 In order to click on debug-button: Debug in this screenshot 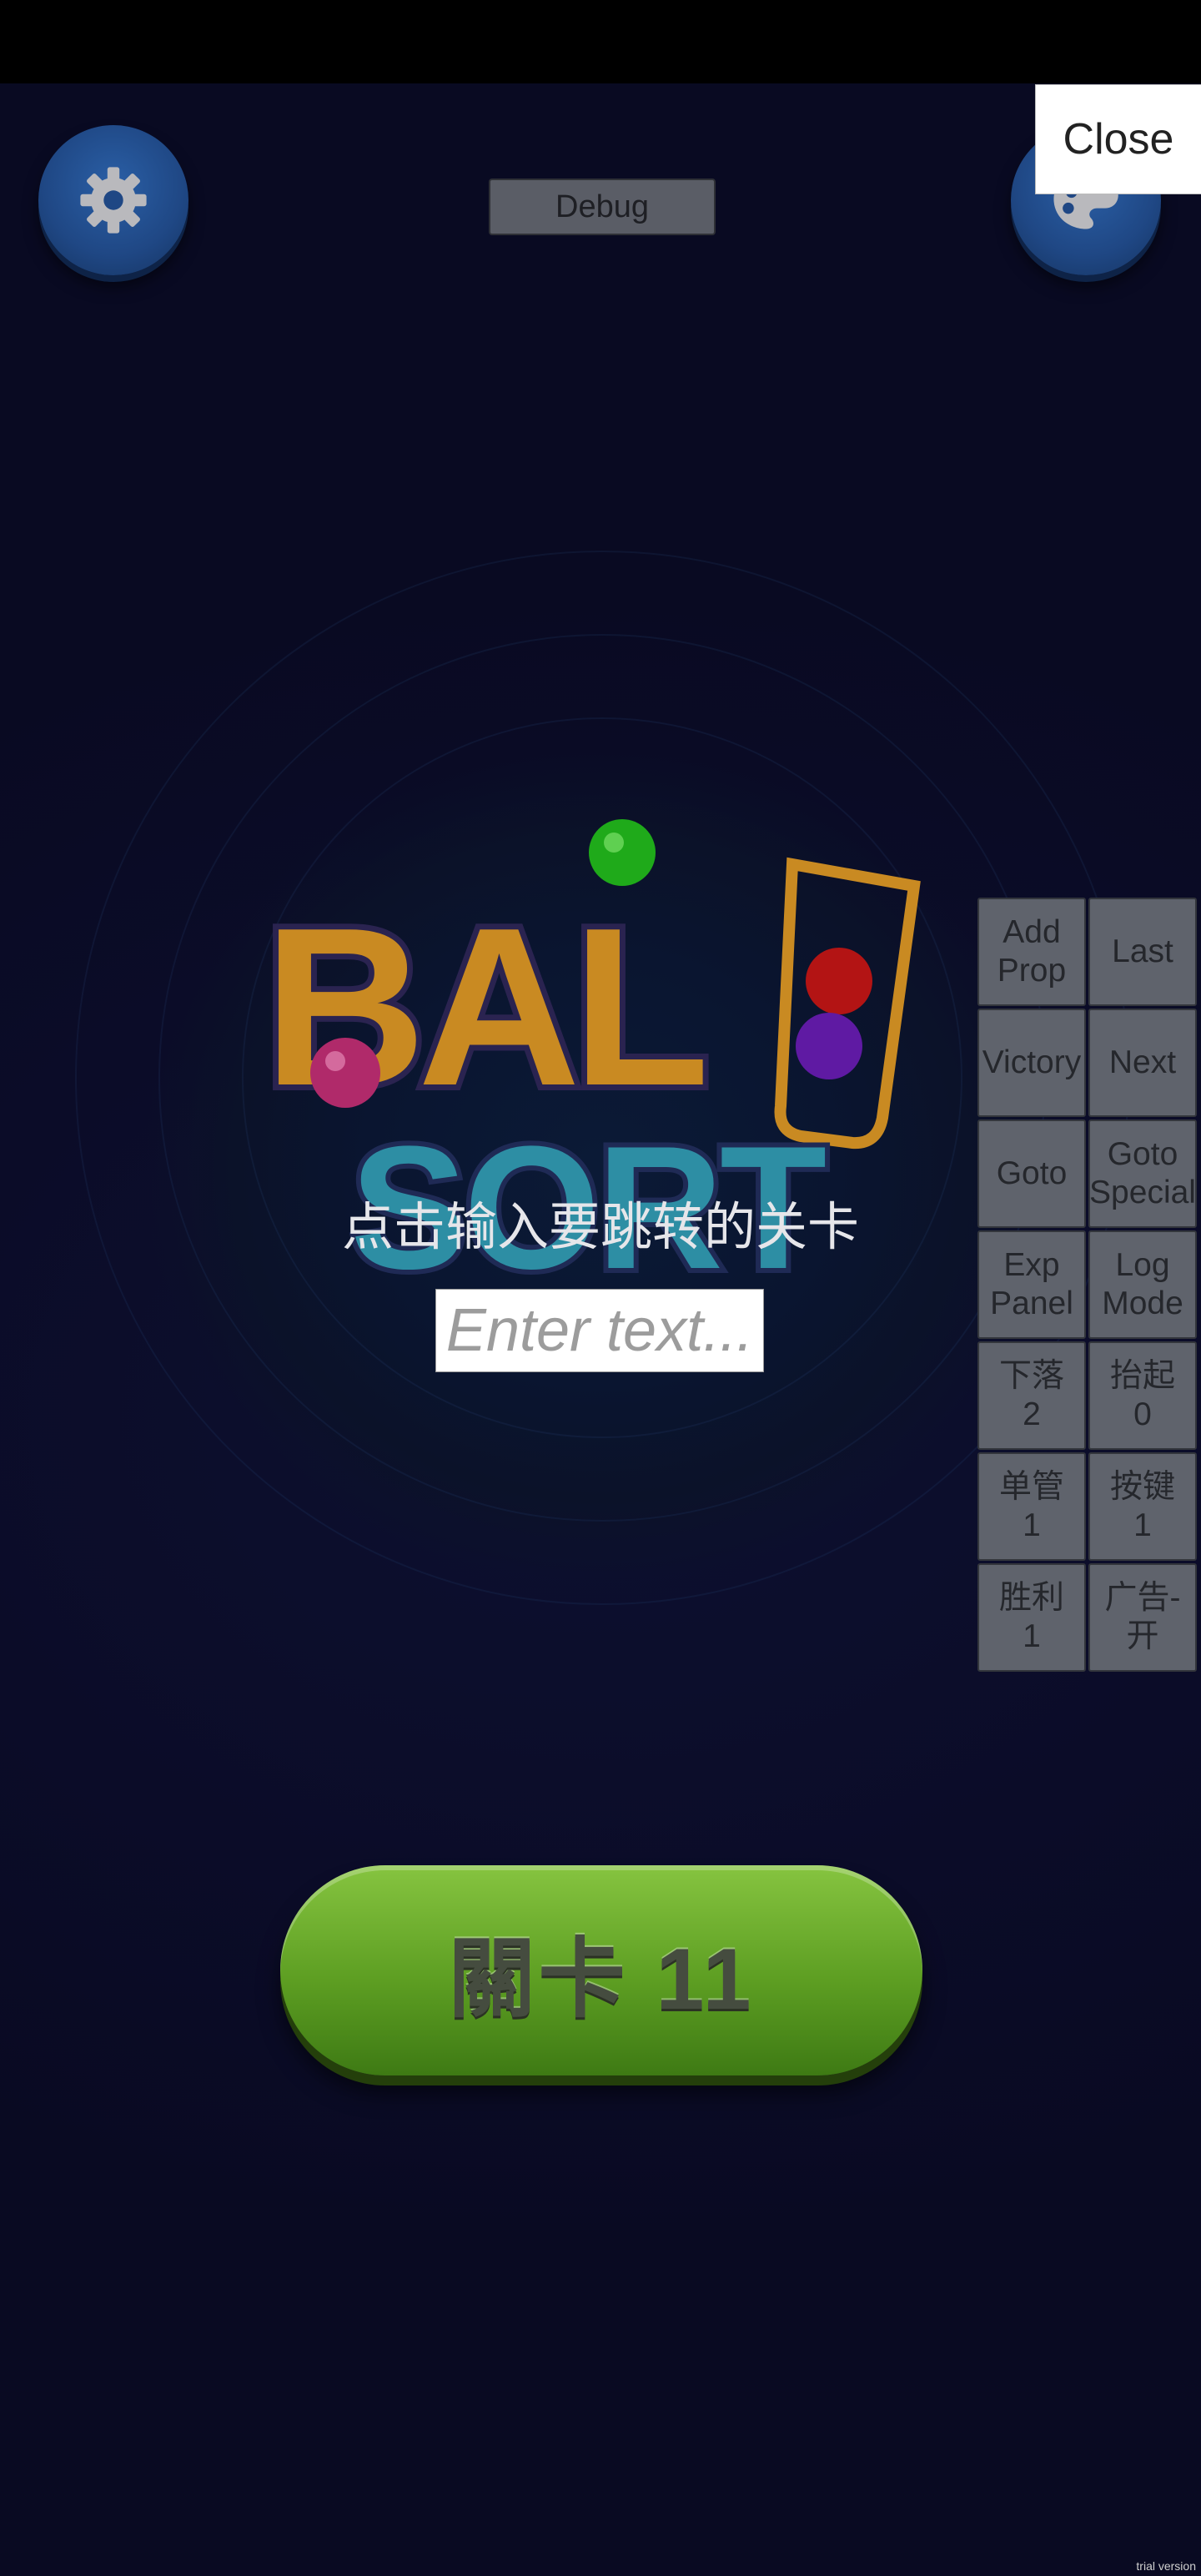, I will do `click(603, 207)`.